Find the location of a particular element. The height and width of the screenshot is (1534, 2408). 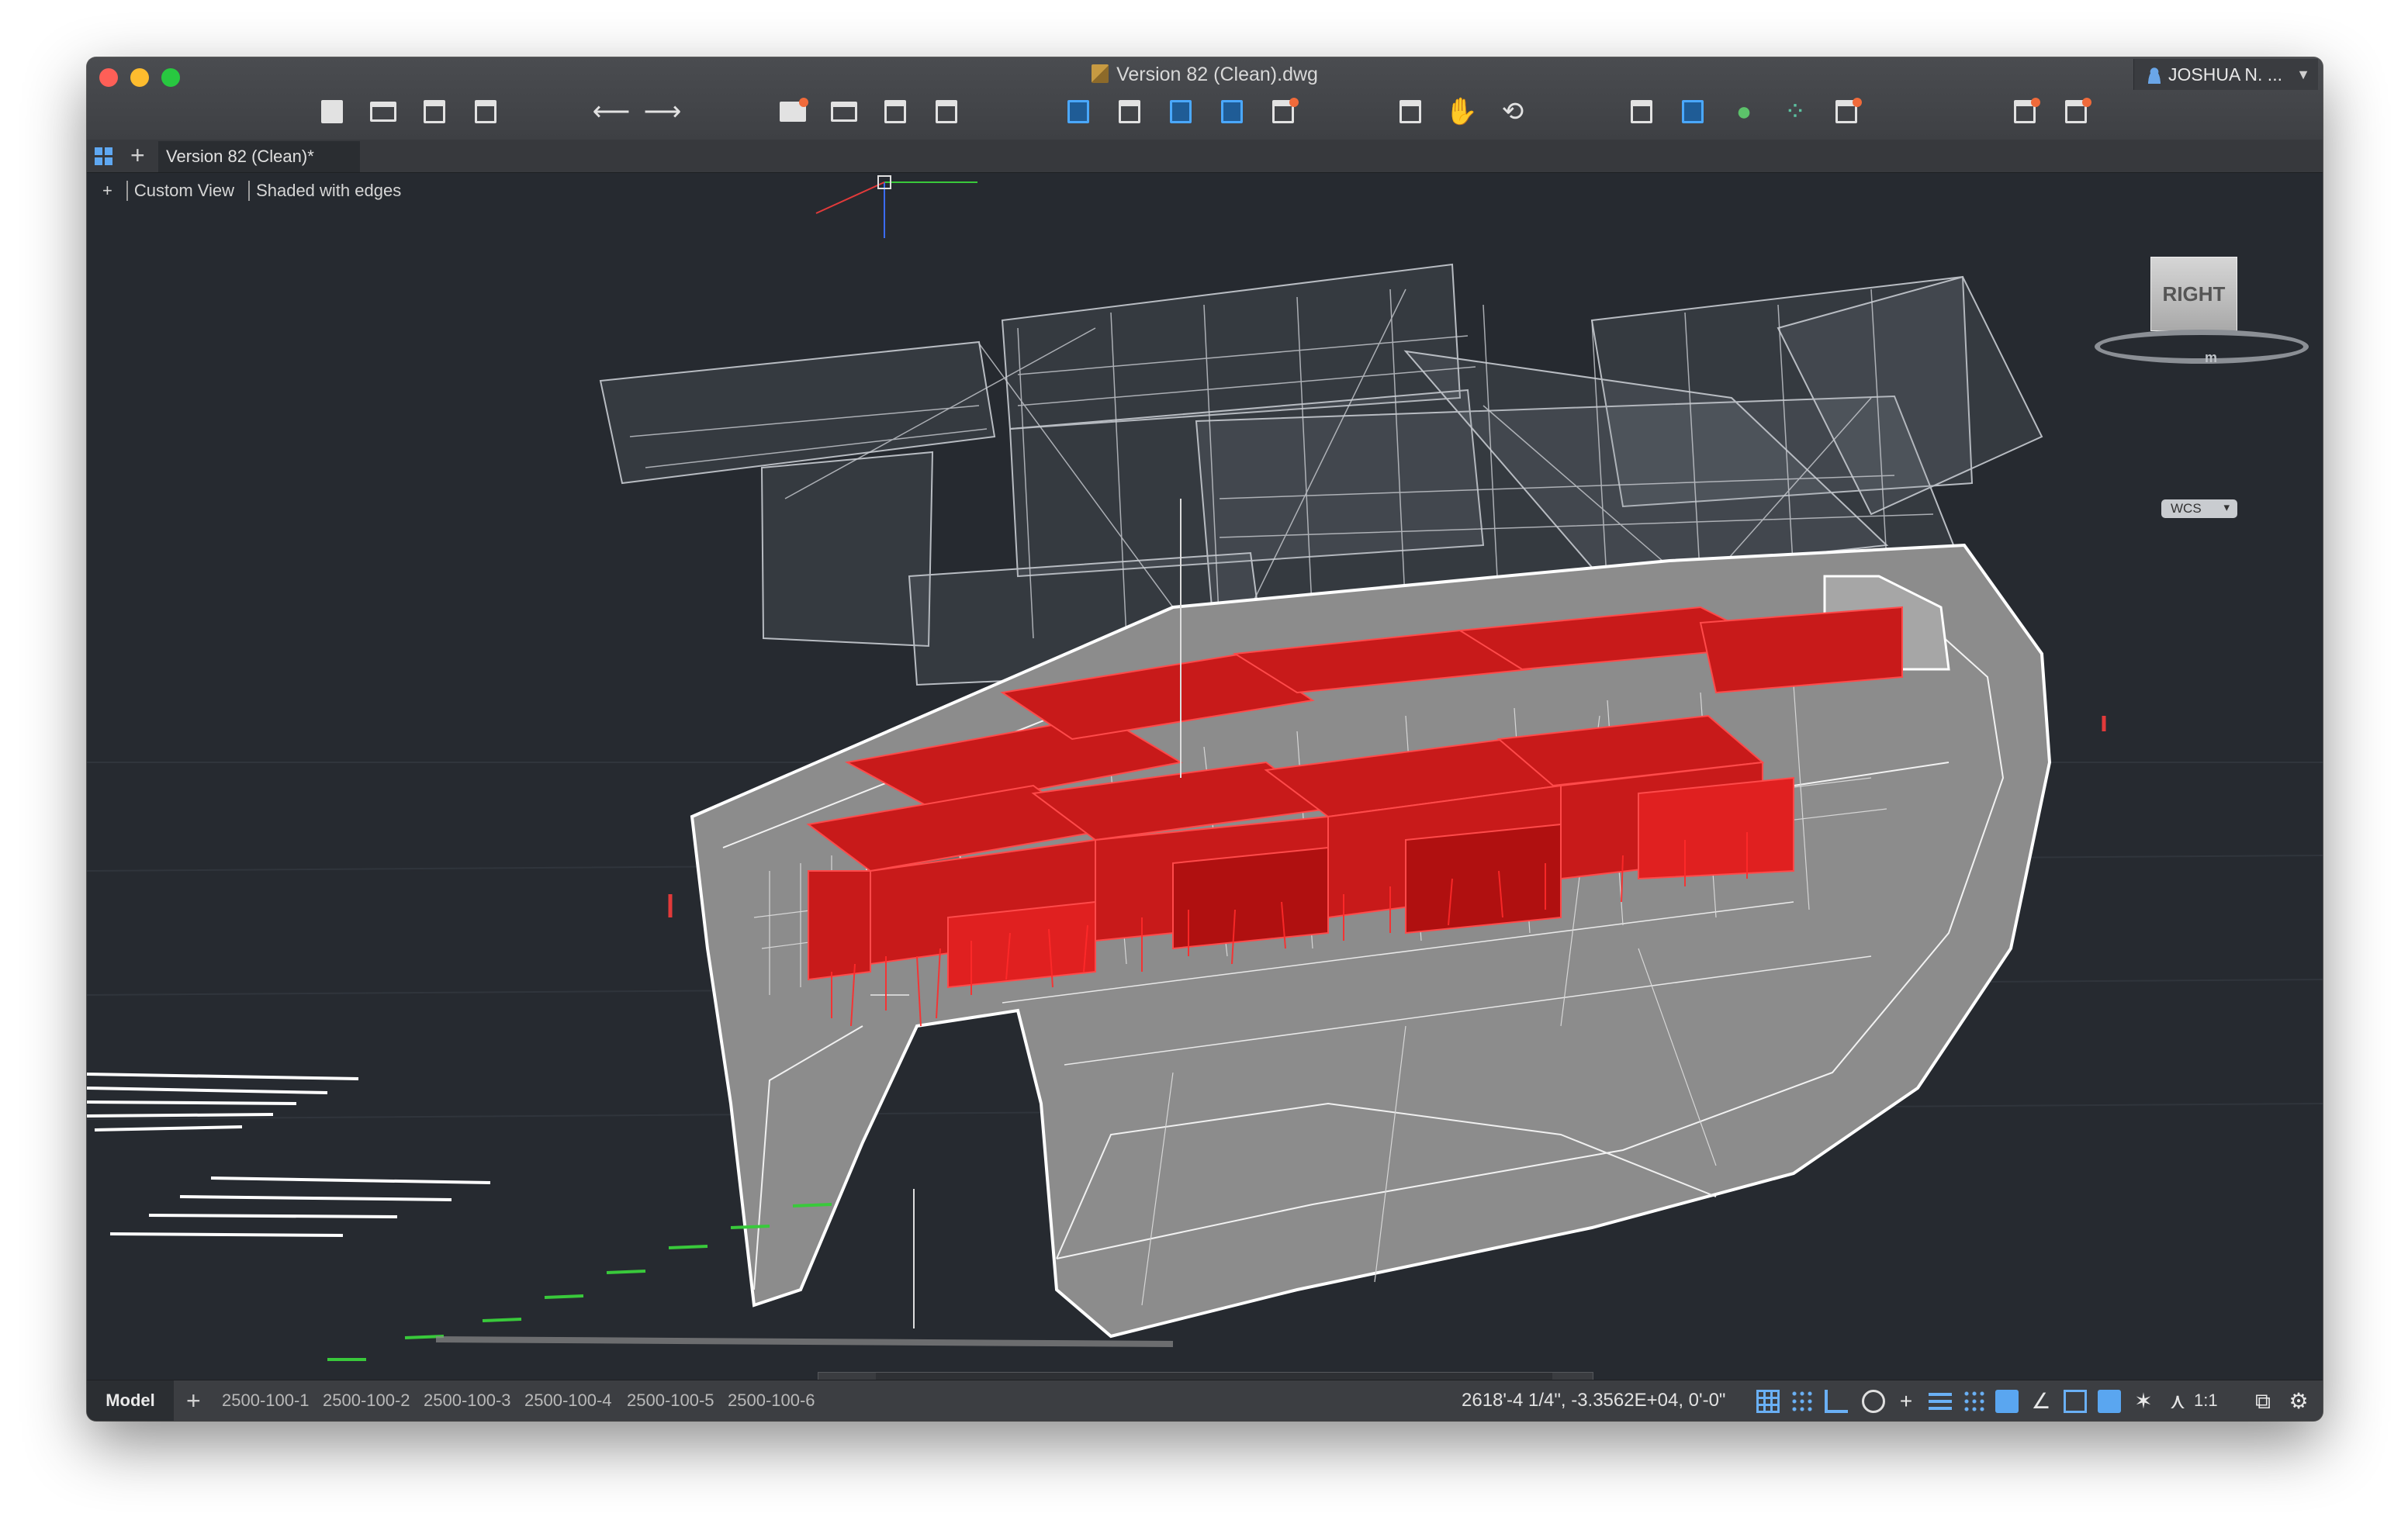

add-layout-button: + is located at coordinates (193, 1400).